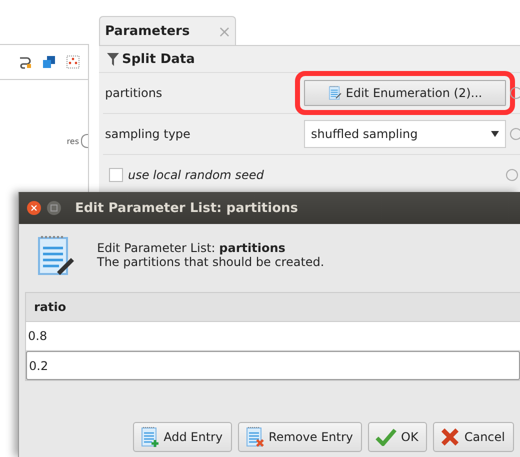 The height and width of the screenshot is (457, 520). What do you see at coordinates (25, 62) in the screenshot?
I see `plug-icon` at bounding box center [25, 62].